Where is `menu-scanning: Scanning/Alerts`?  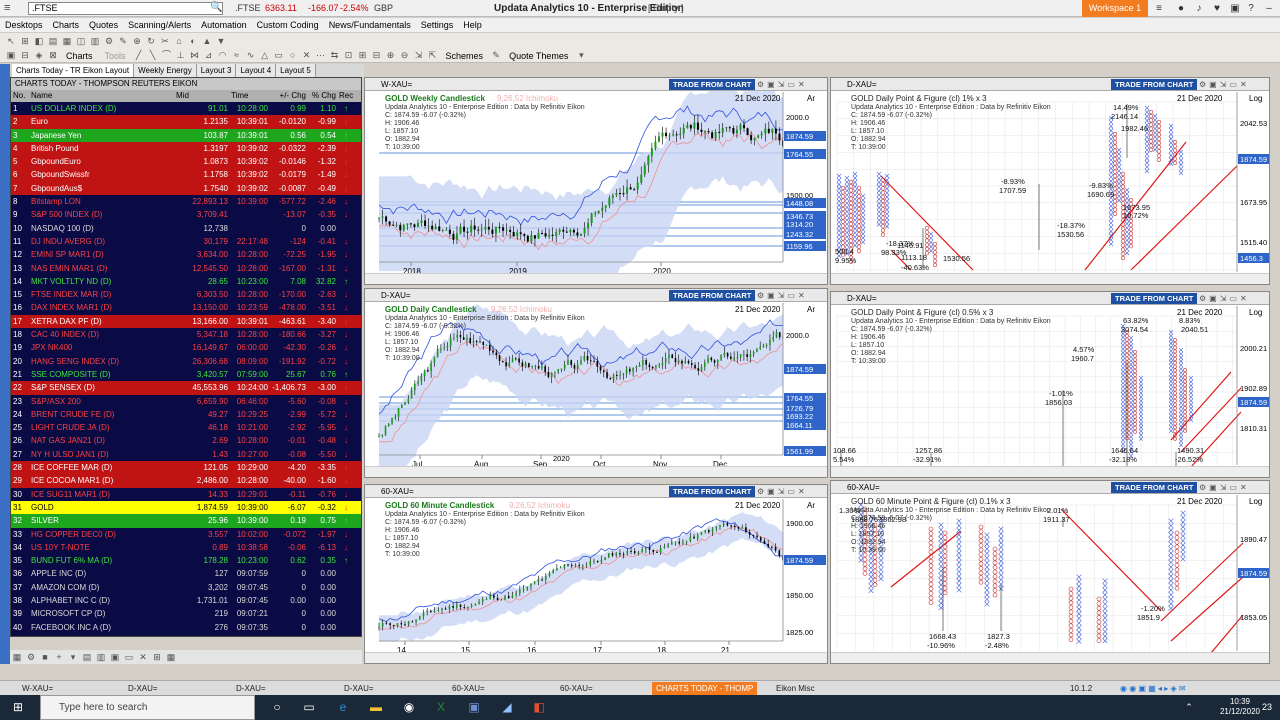 menu-scanning: Scanning/Alerts is located at coordinates (159, 25).